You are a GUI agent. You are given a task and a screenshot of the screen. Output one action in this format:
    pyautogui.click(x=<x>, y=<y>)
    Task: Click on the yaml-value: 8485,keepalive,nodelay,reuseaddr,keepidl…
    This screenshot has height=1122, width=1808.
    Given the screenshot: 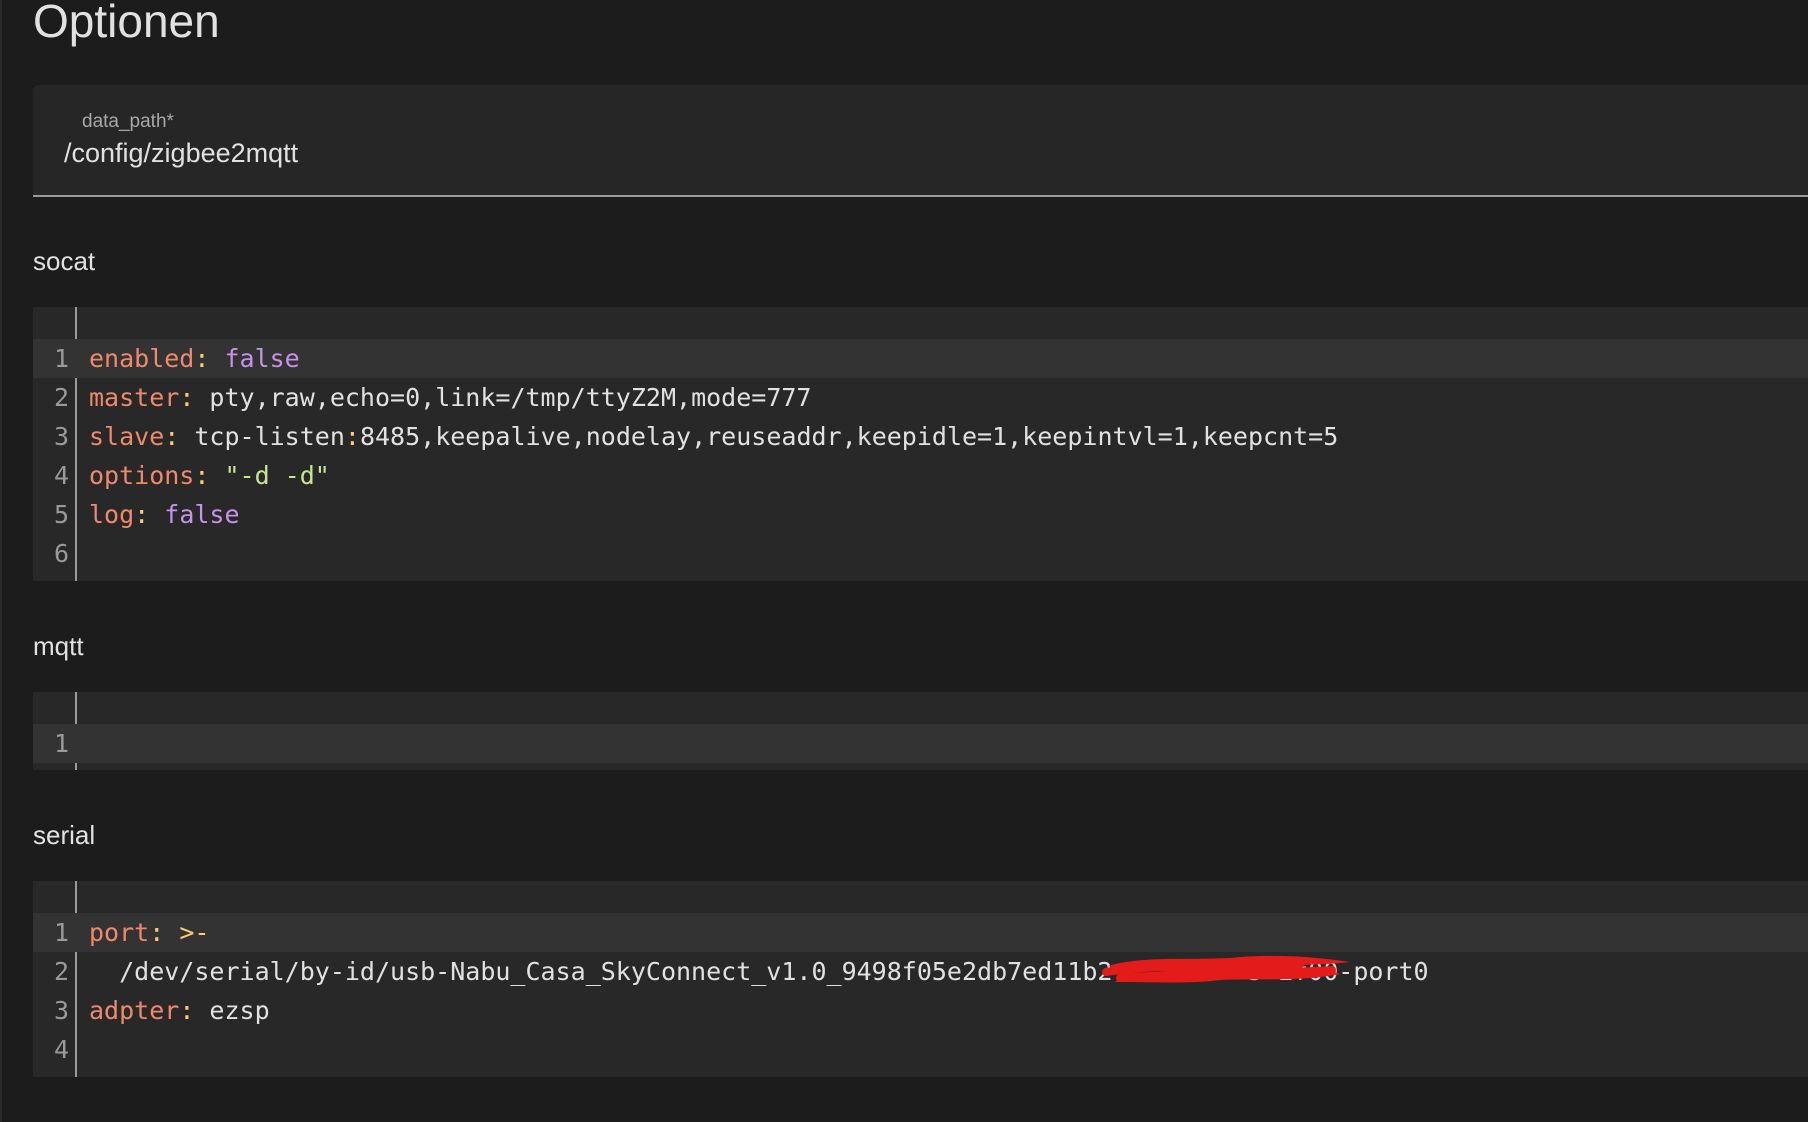 What is the action you would take?
    pyautogui.click(x=849, y=436)
    